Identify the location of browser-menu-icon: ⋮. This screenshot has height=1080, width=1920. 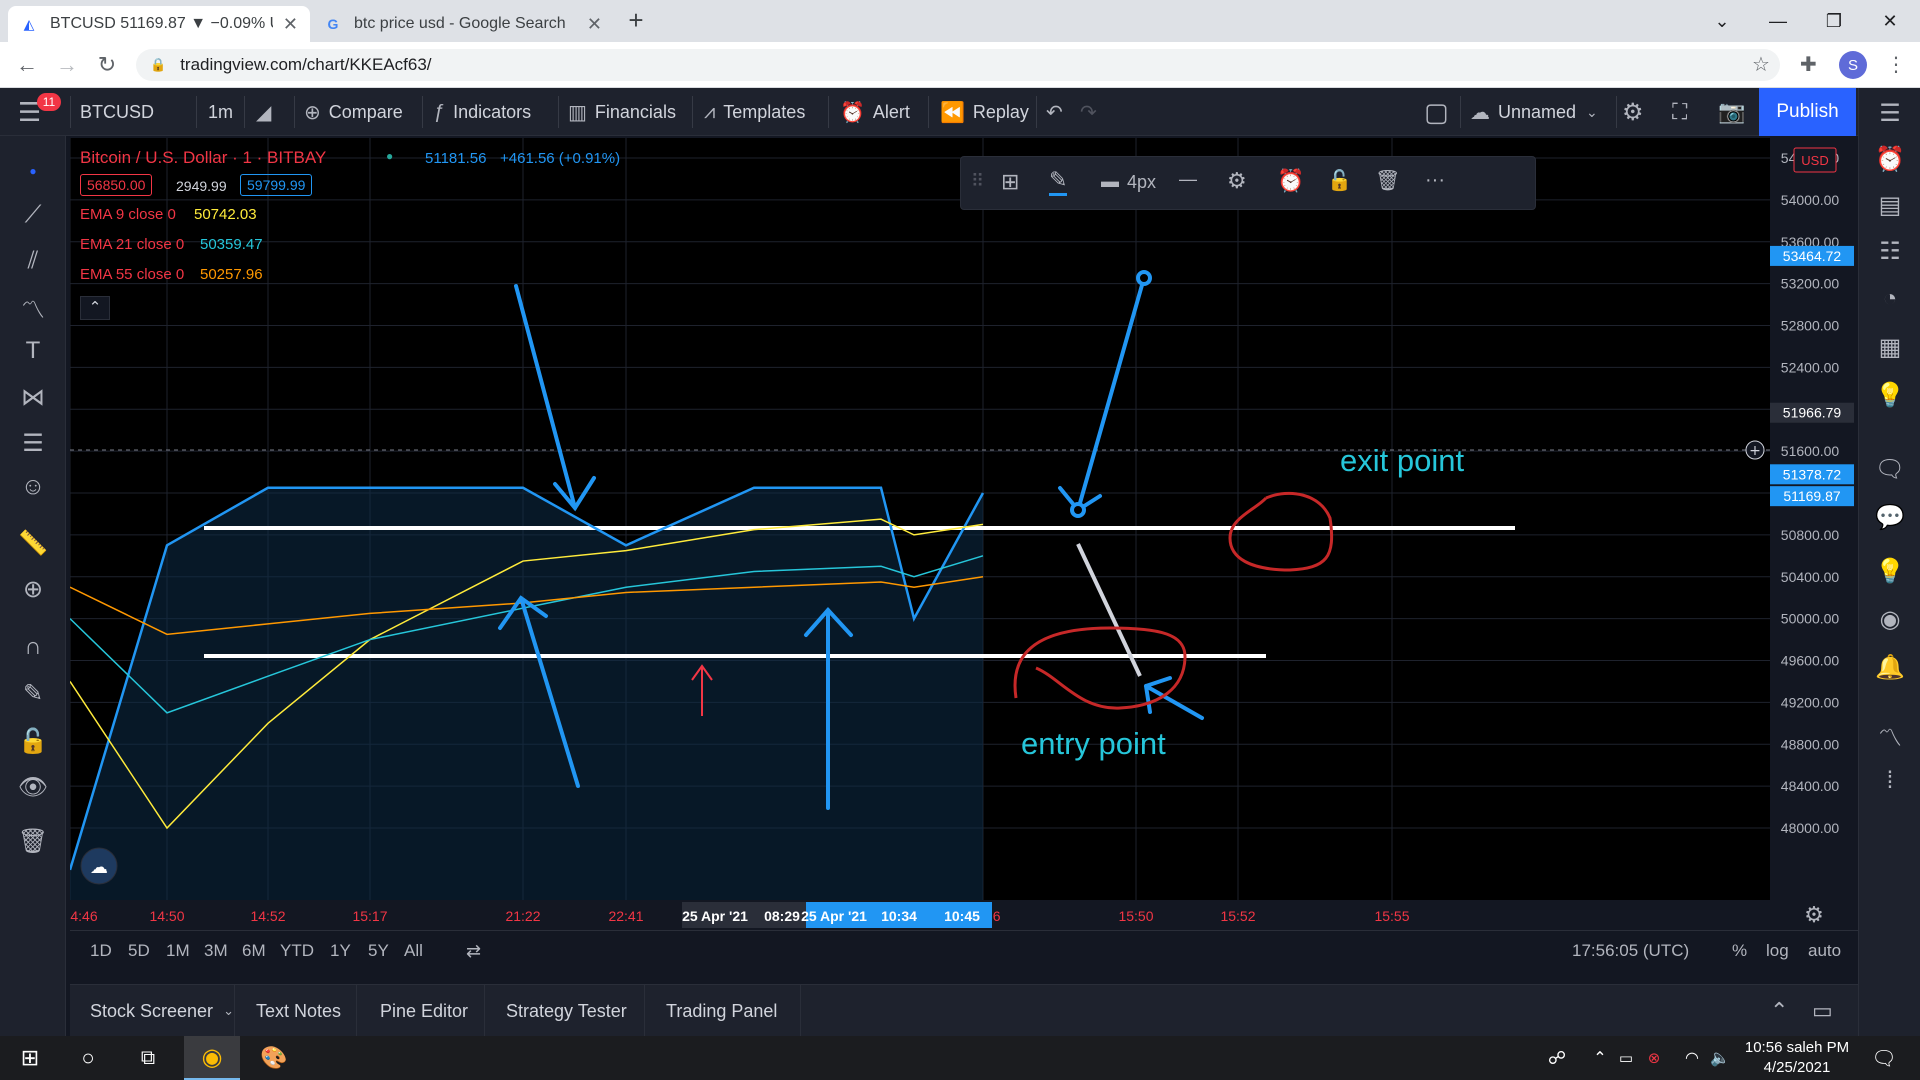
(1896, 64).